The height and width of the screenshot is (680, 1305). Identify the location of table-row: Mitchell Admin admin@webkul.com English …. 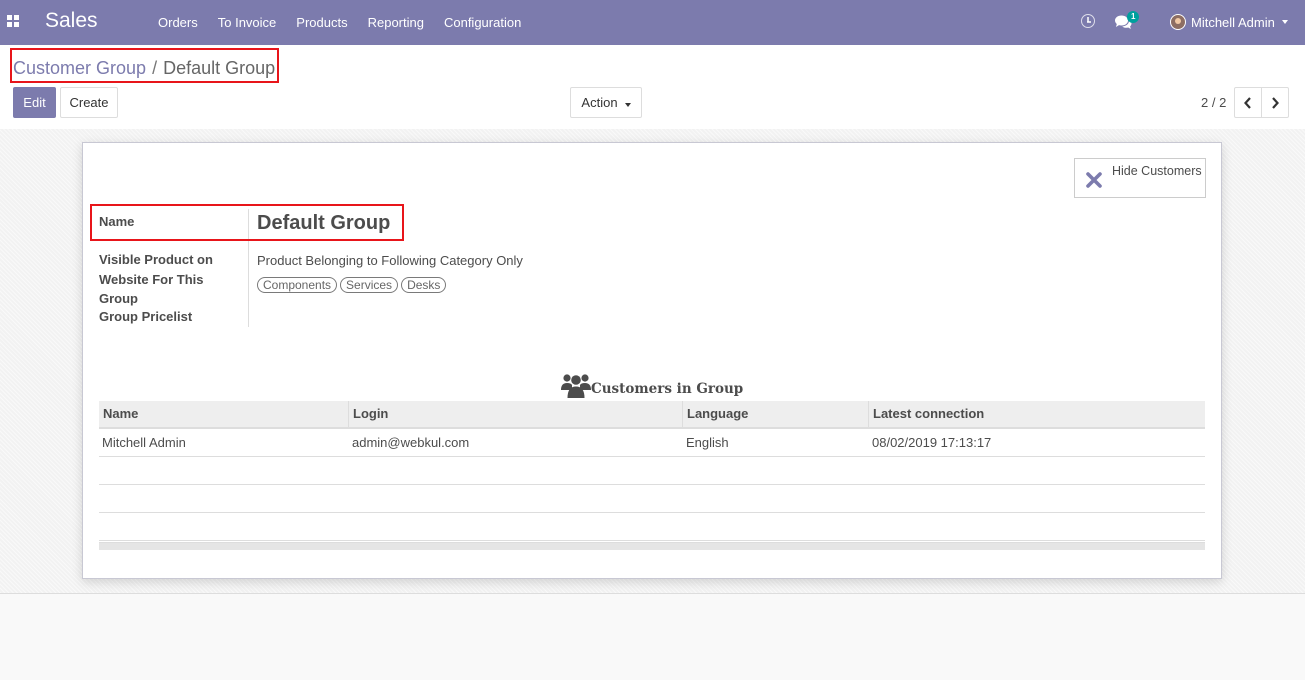
(652, 443).